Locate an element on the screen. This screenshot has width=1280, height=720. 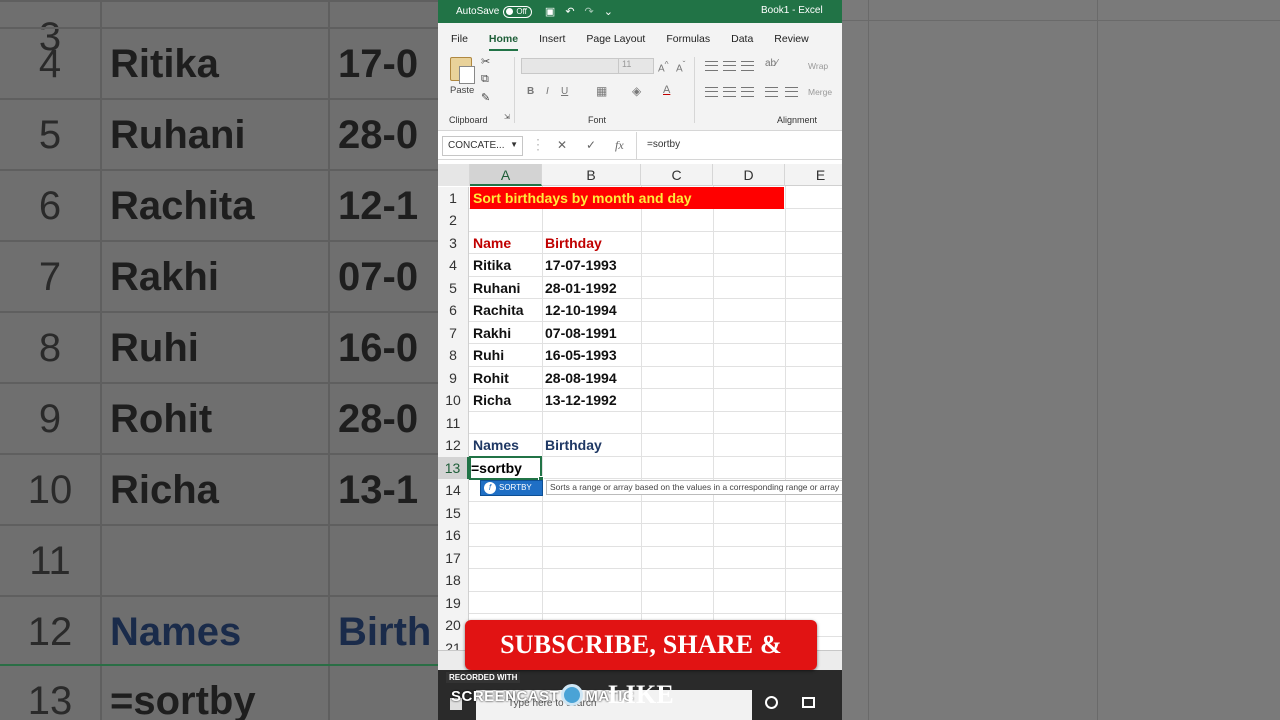
cell-a12: Names is located at coordinates (494, 445).